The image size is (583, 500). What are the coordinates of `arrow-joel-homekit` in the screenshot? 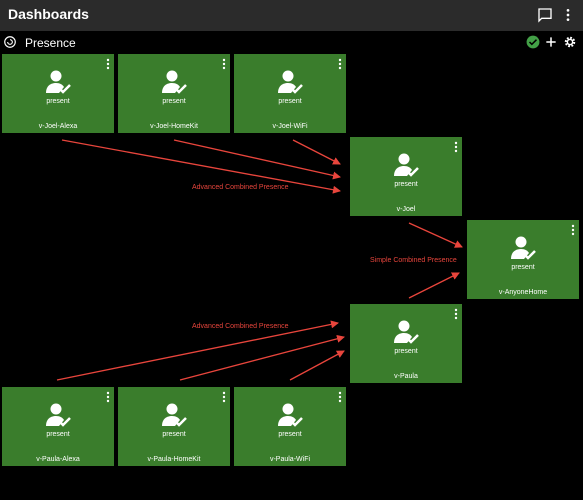 It's located at (257, 159).